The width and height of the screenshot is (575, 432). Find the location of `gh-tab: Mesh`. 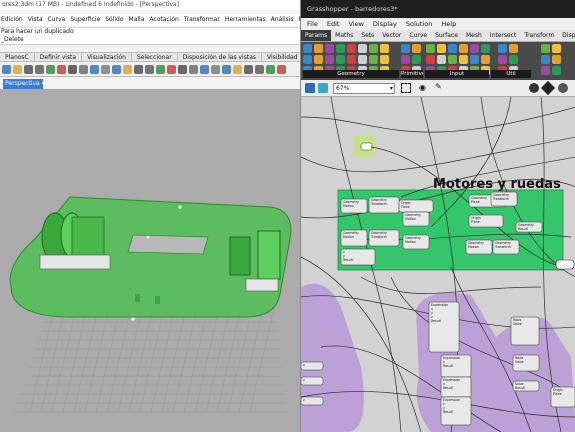

gh-tab: Mesh is located at coordinates (474, 35).